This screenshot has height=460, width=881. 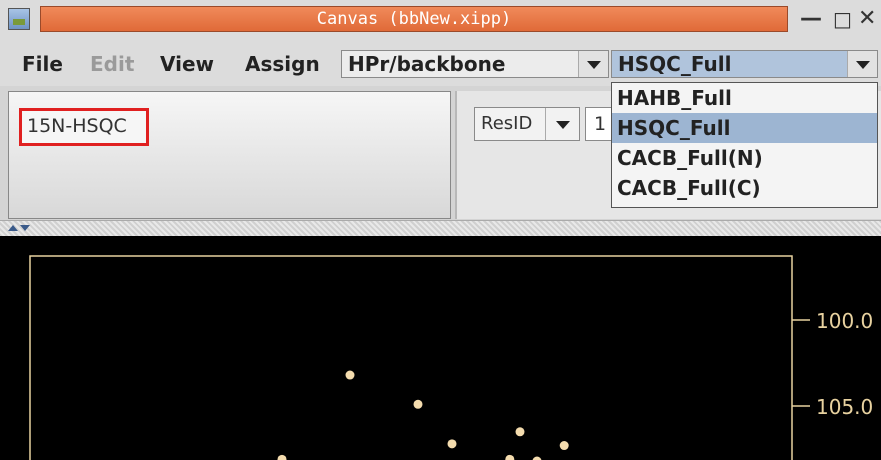 I want to click on resid-input-value: 1, so click(x=600, y=124).